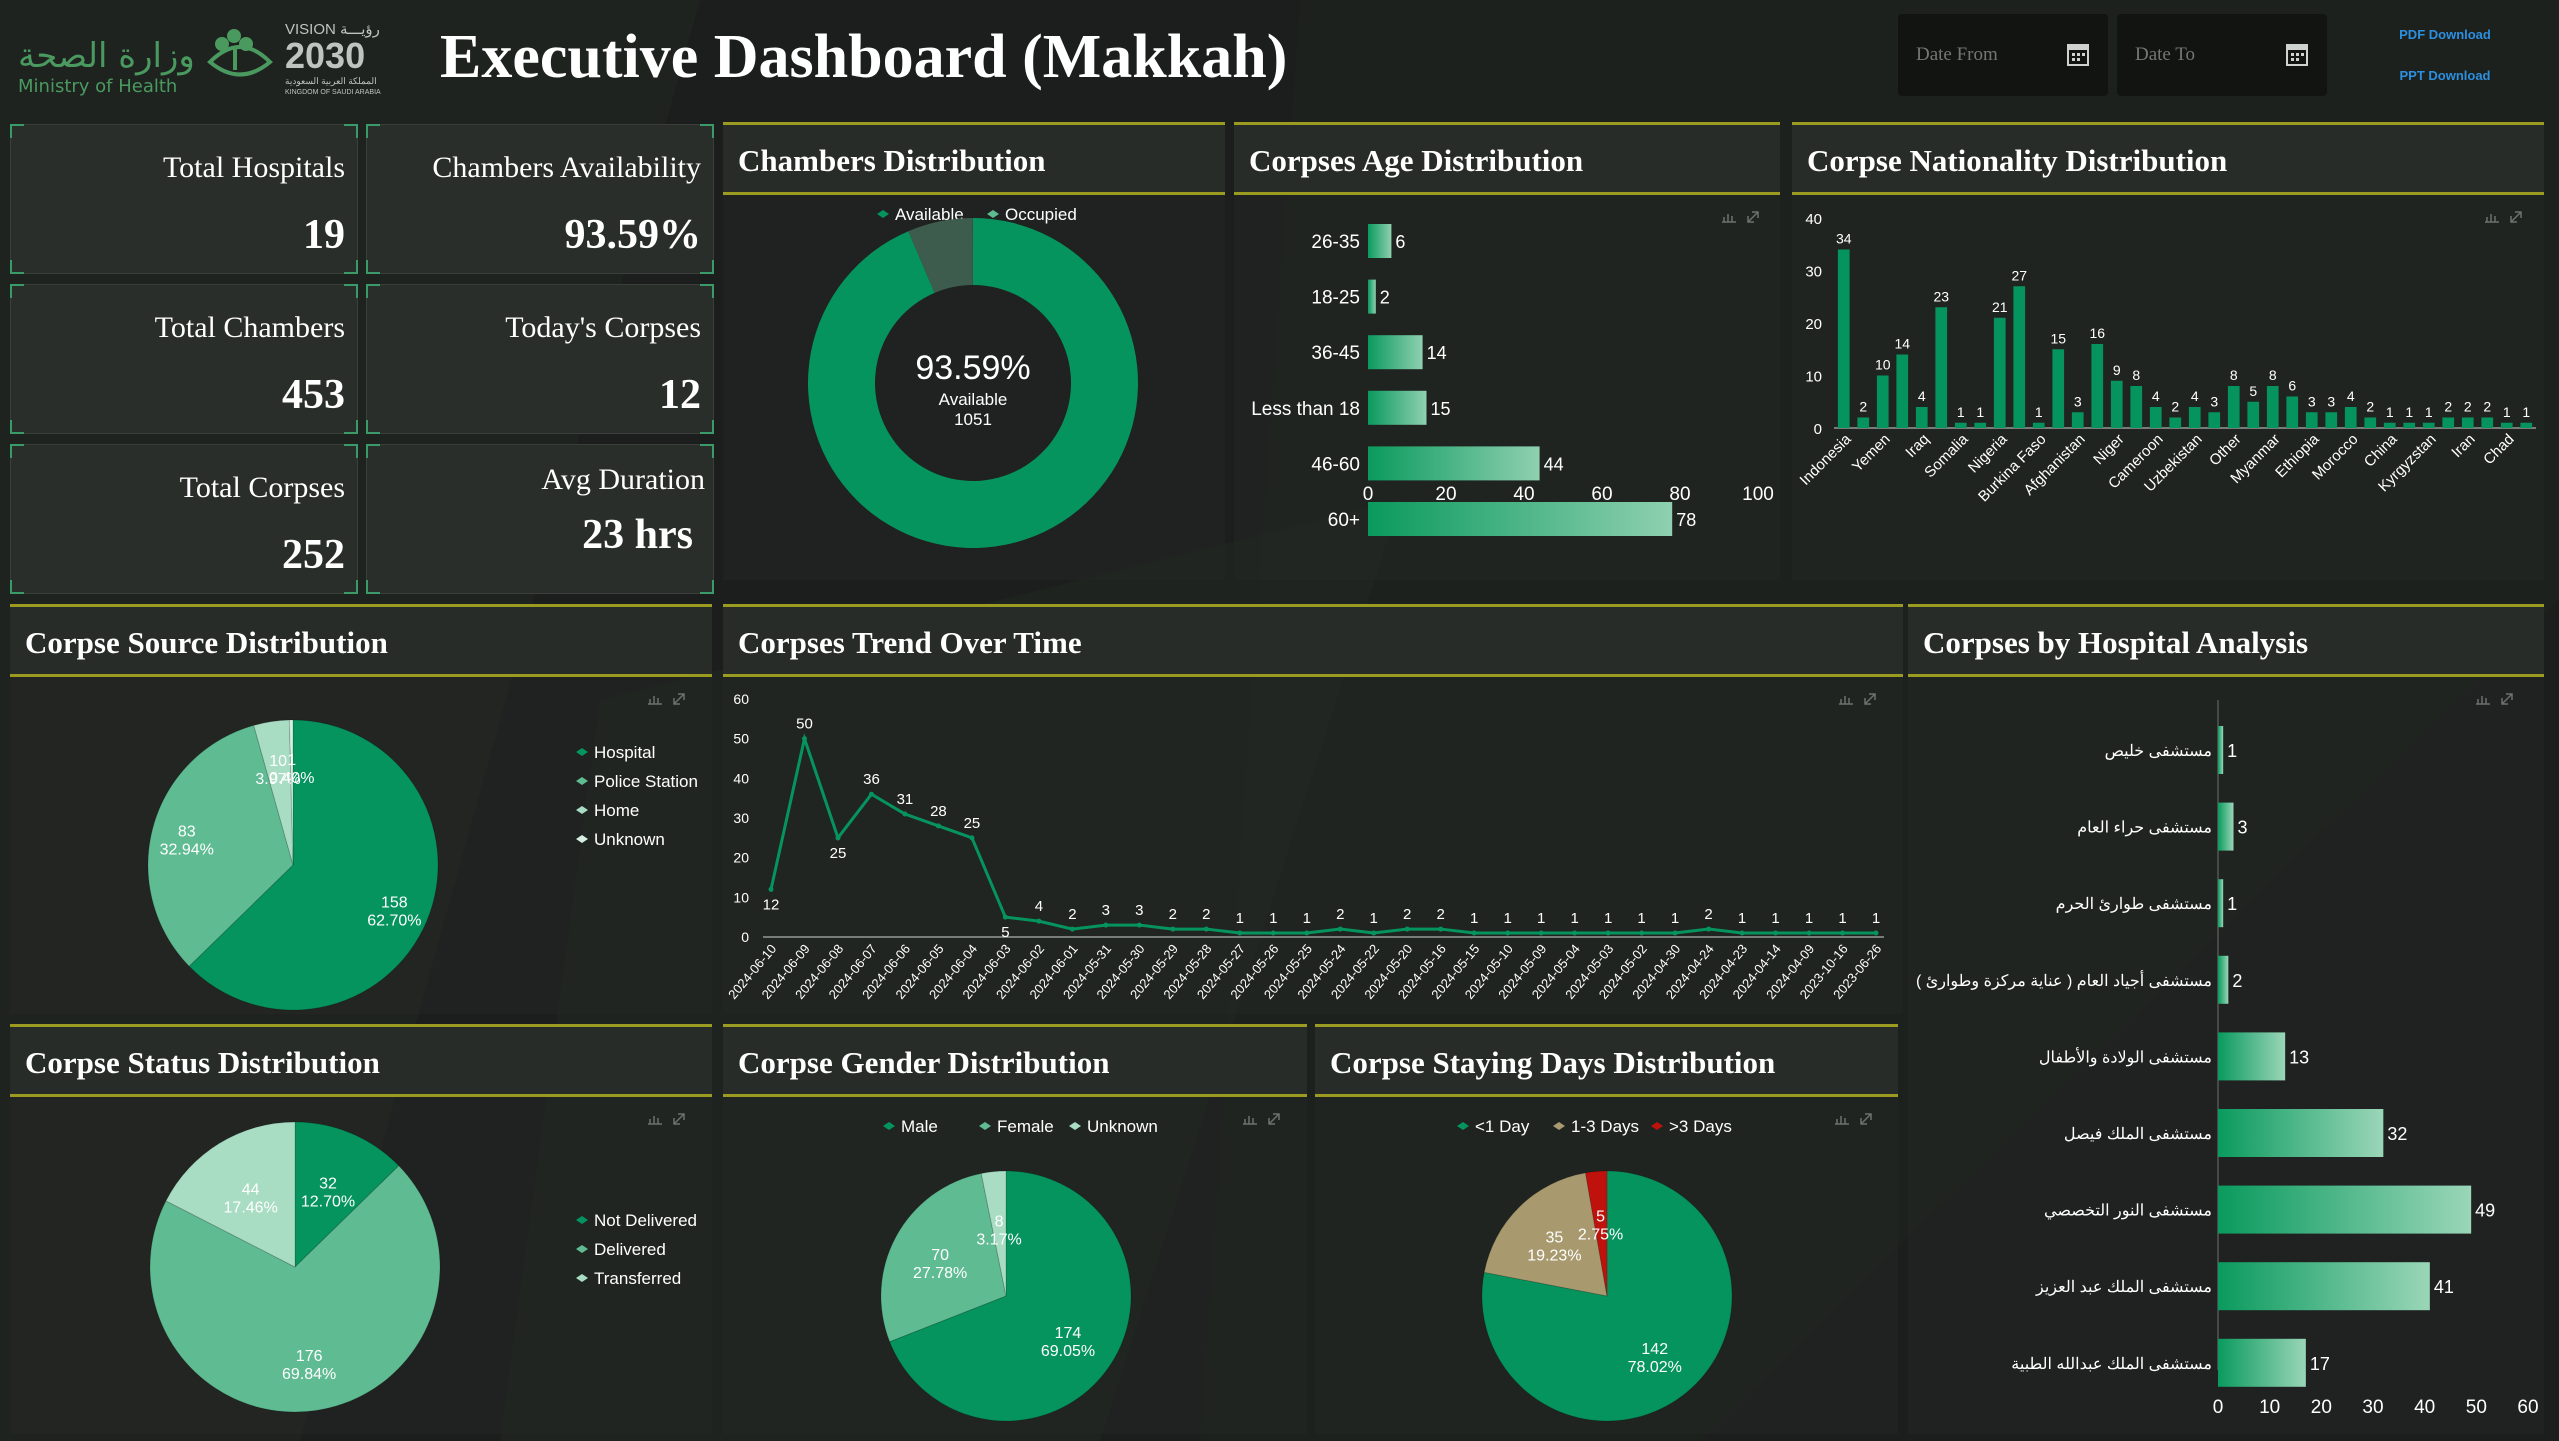 This screenshot has width=2559, height=1441. Describe the element at coordinates (1883, 365) in the screenshot. I see `bar-value-label: 10` at that location.